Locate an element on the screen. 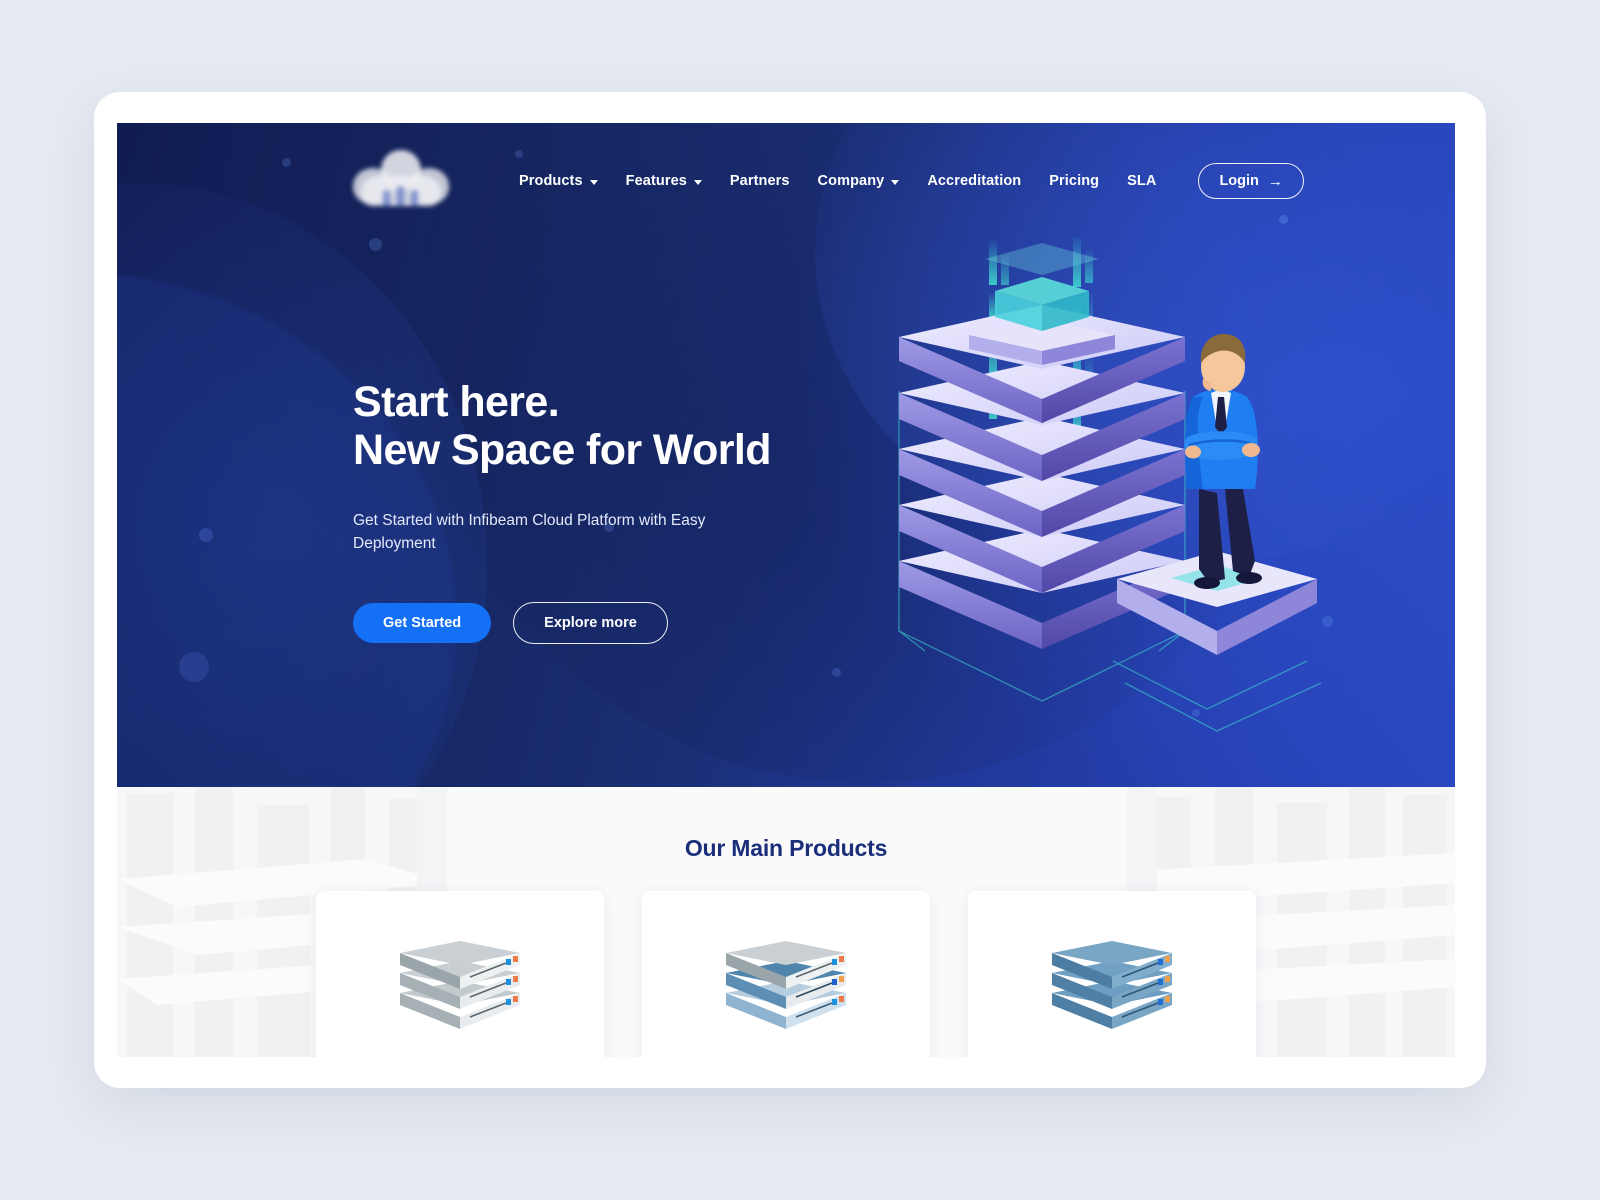 The width and height of the screenshot is (1600, 1200). hero-heading-line1: Start here. is located at coordinates (456, 402).